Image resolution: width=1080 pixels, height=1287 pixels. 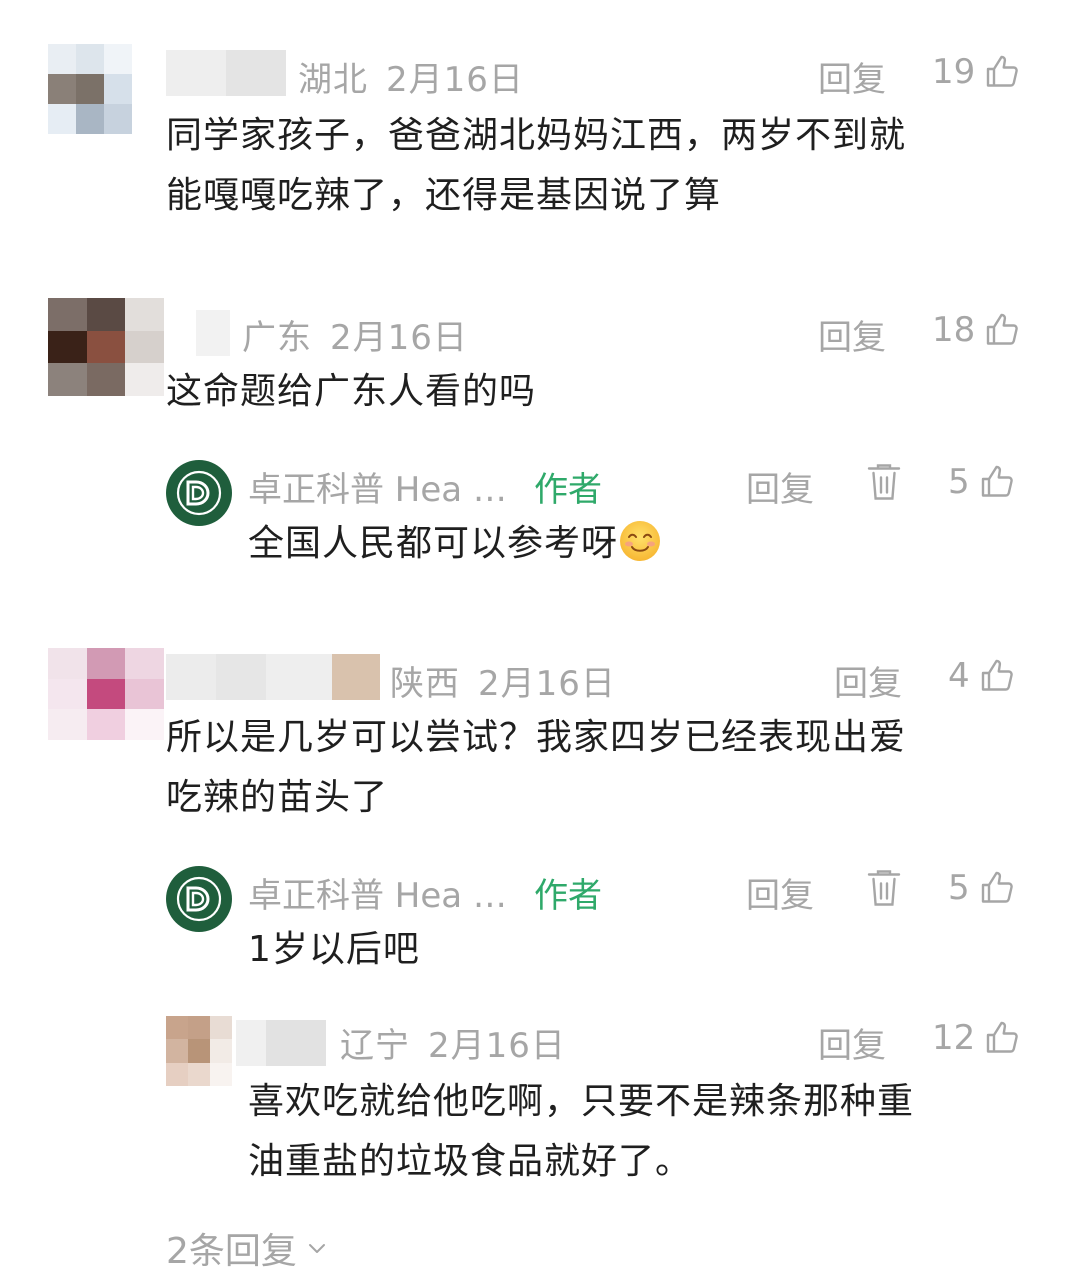 I want to click on like-count: 4, so click(x=959, y=676).